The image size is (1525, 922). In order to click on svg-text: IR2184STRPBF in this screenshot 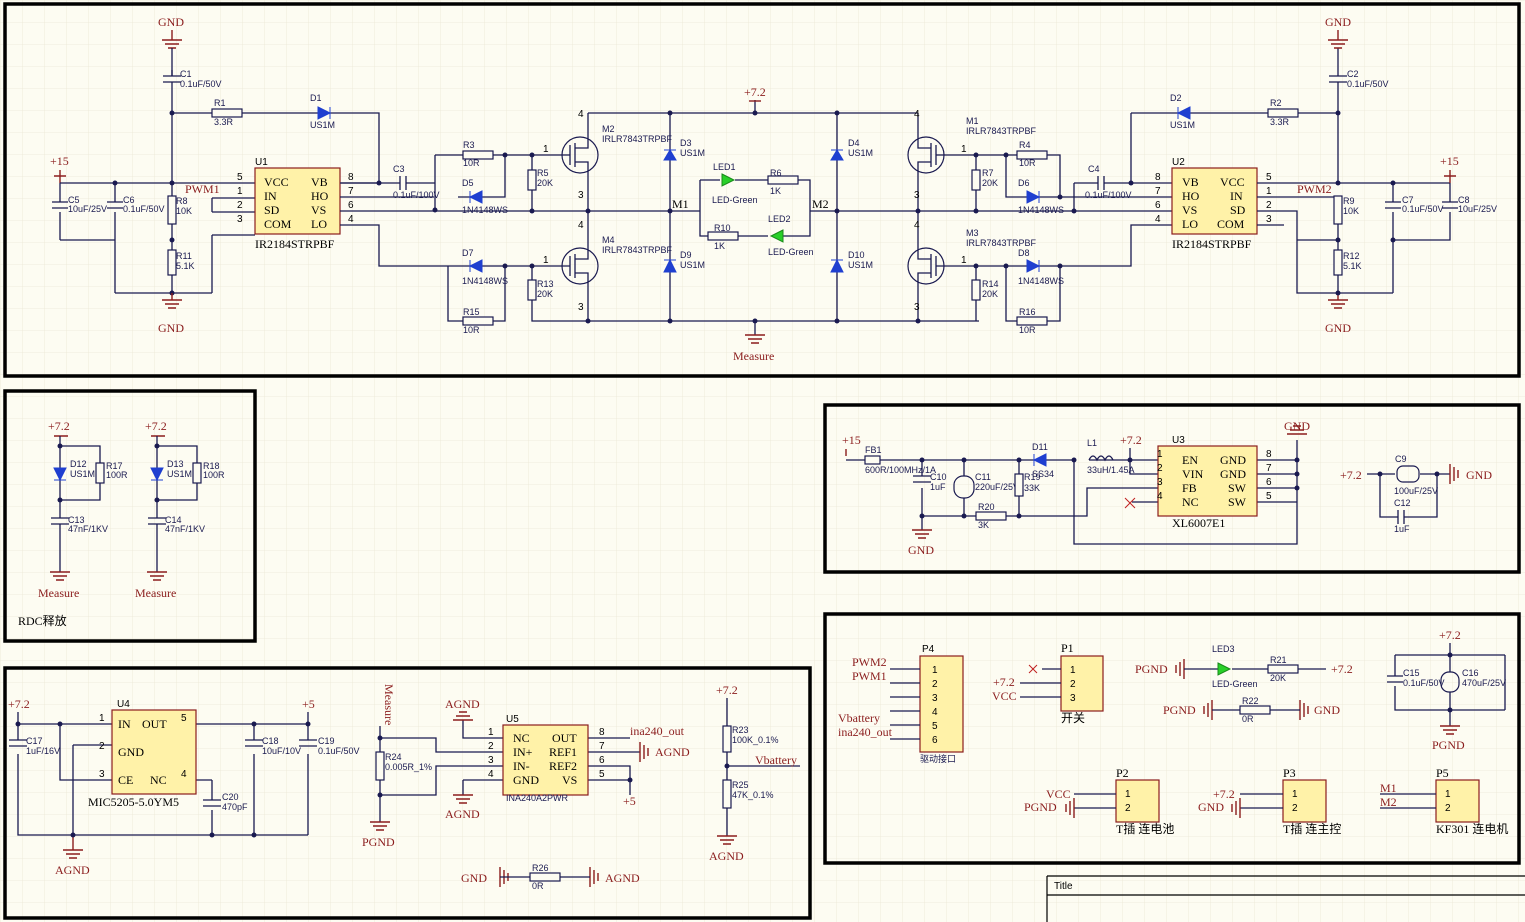, I will do `click(1212, 244)`.